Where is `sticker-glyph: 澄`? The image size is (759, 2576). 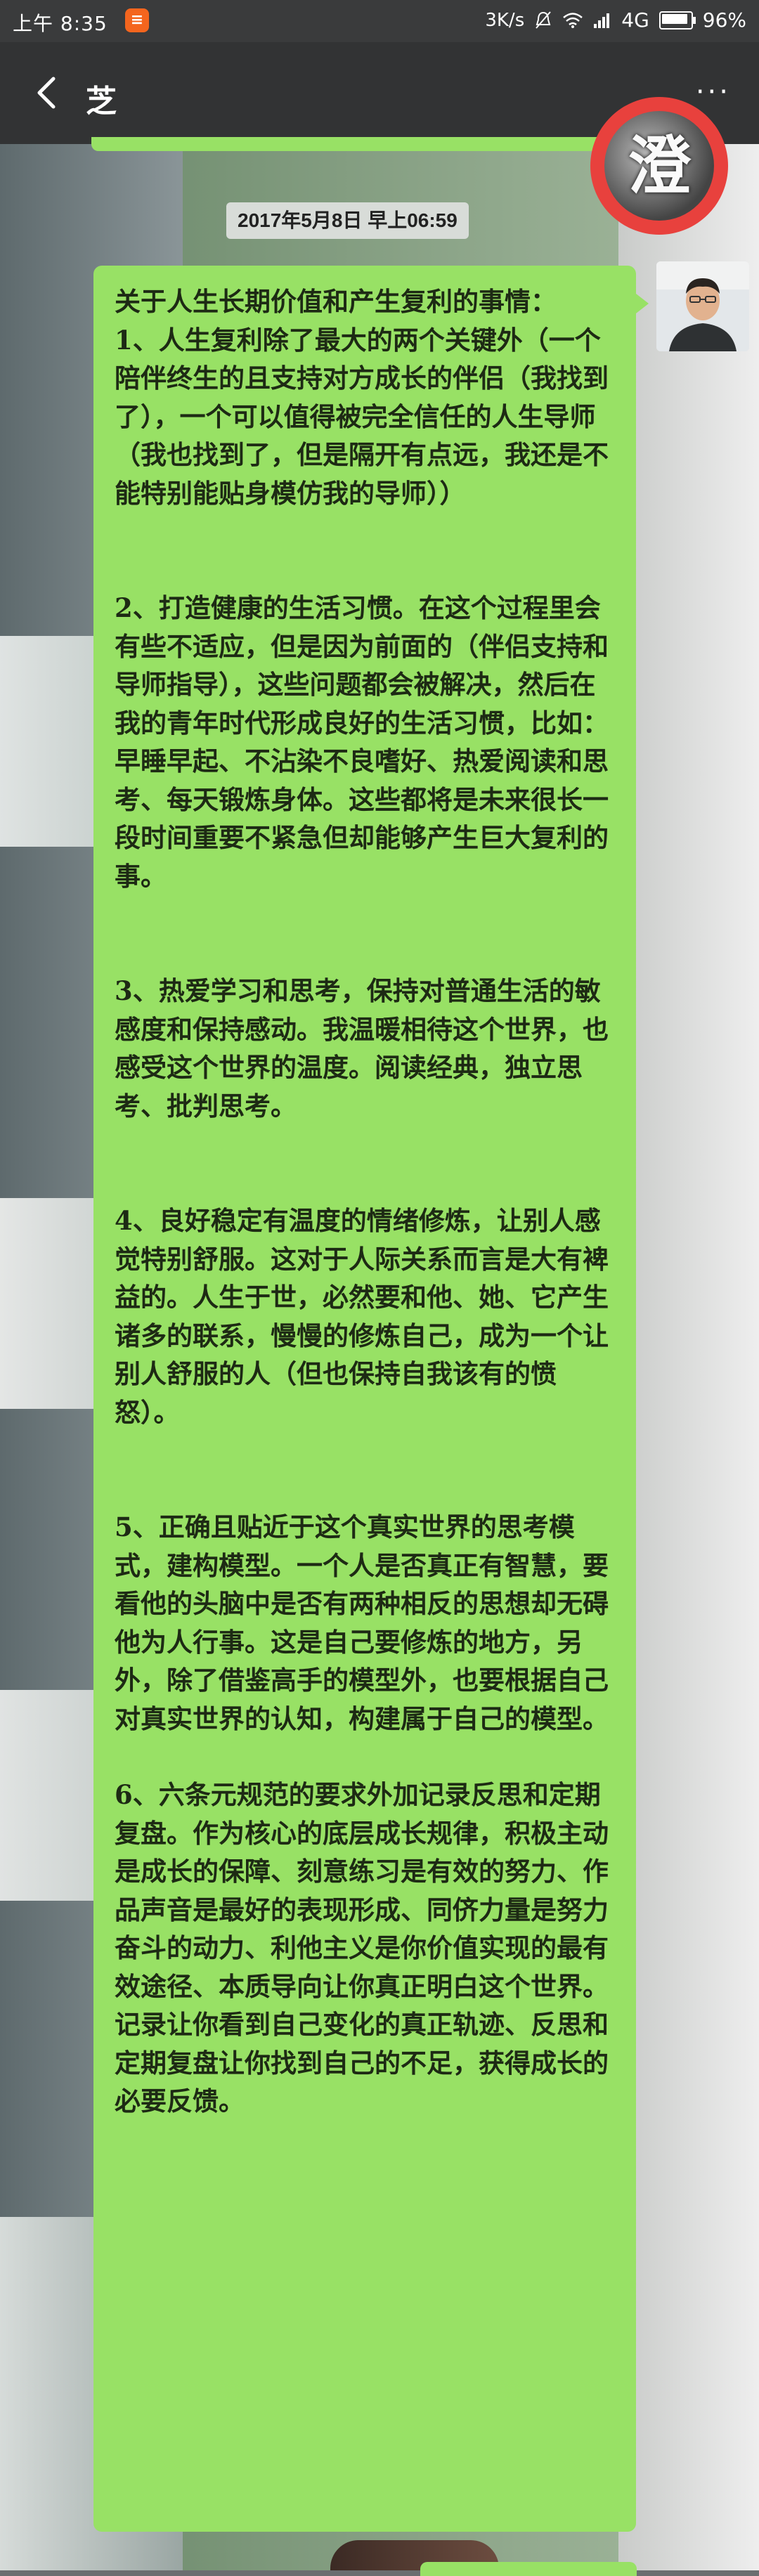
sticker-glyph: 澄 is located at coordinates (659, 166).